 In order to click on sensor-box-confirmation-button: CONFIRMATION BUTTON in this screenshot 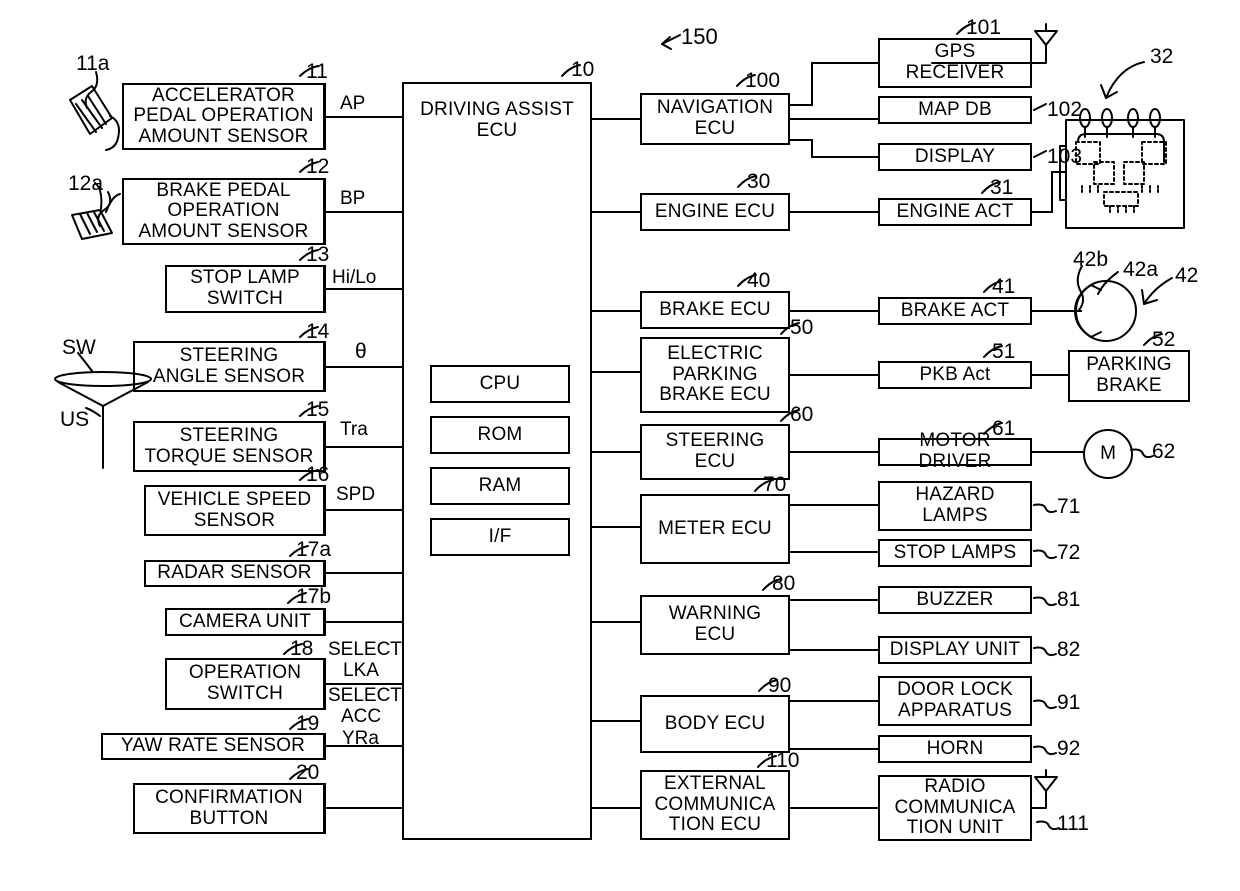, I will do `click(229, 808)`.